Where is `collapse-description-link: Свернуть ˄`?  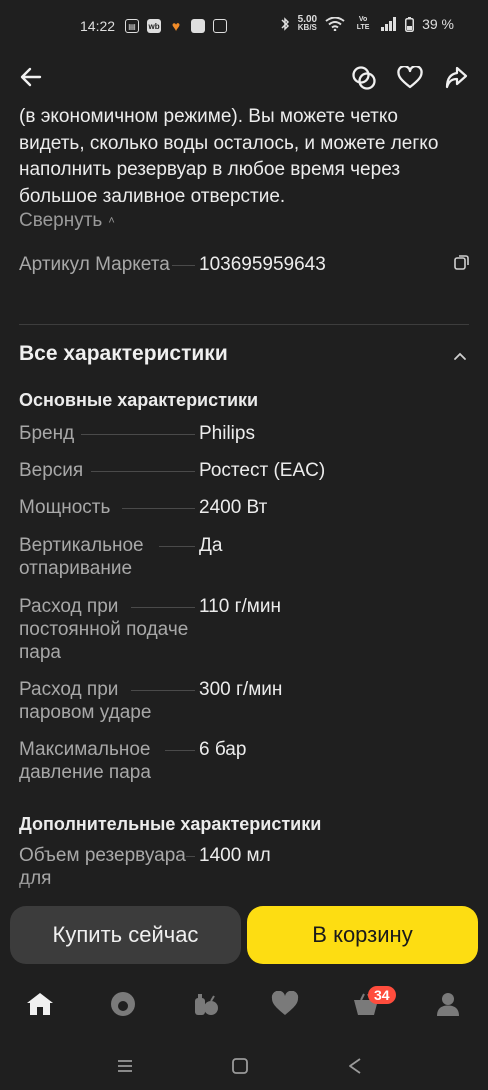 collapse-description-link: Свернуть ˄ is located at coordinates (67, 221).